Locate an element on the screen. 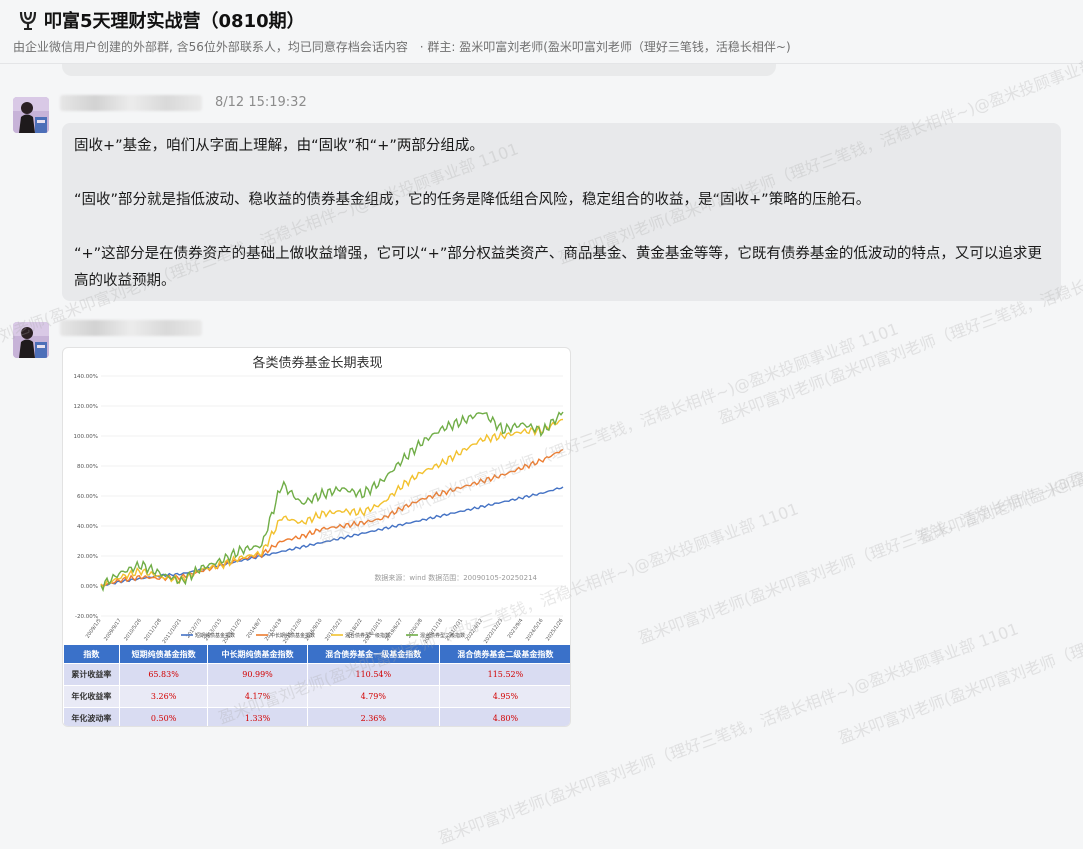  table-cell: 年化收益率 is located at coordinates (91, 696).